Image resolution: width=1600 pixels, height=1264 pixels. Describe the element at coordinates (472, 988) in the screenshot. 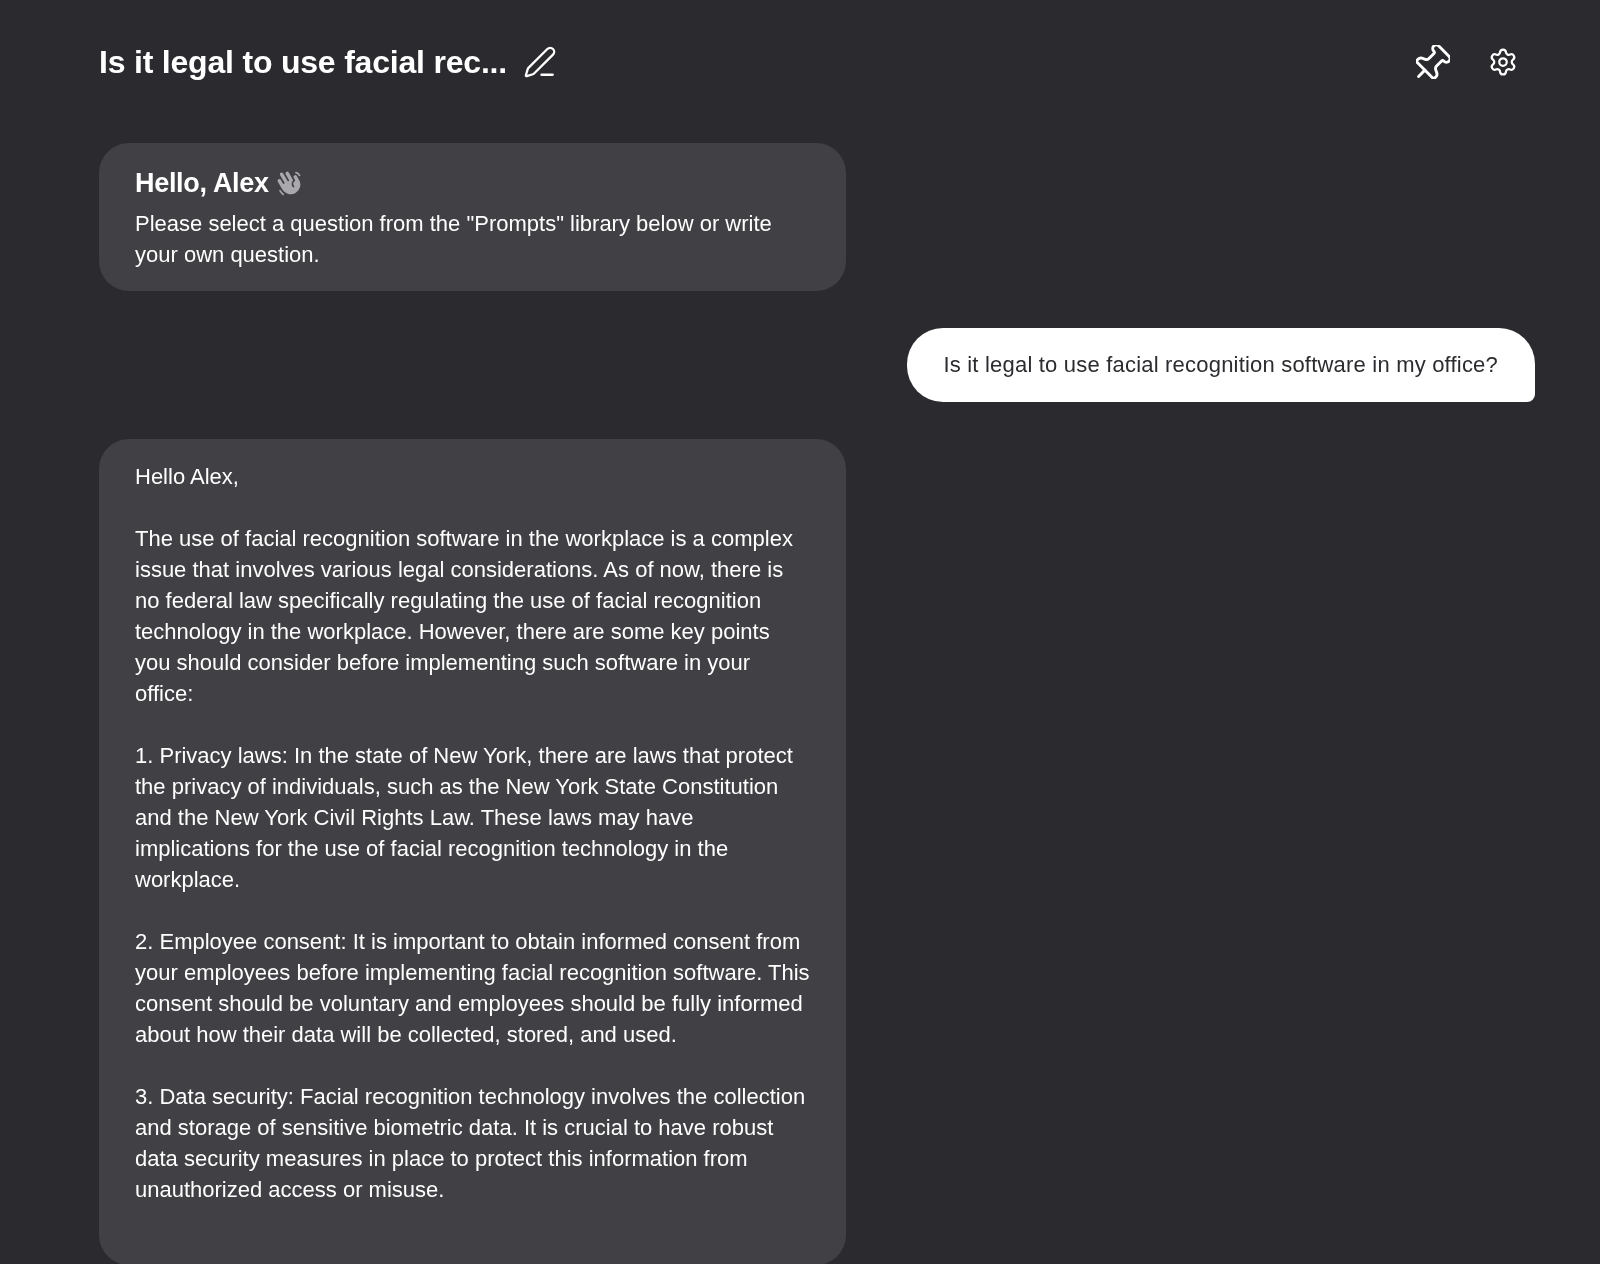

I see `reply-paragraph: 2. Employee consent: It is important to obtain informed consent from your employees before implementing facial recognition software. This consent should be voluntary and employees should be fully informed about how their data will be collected, stored, and used.` at that location.